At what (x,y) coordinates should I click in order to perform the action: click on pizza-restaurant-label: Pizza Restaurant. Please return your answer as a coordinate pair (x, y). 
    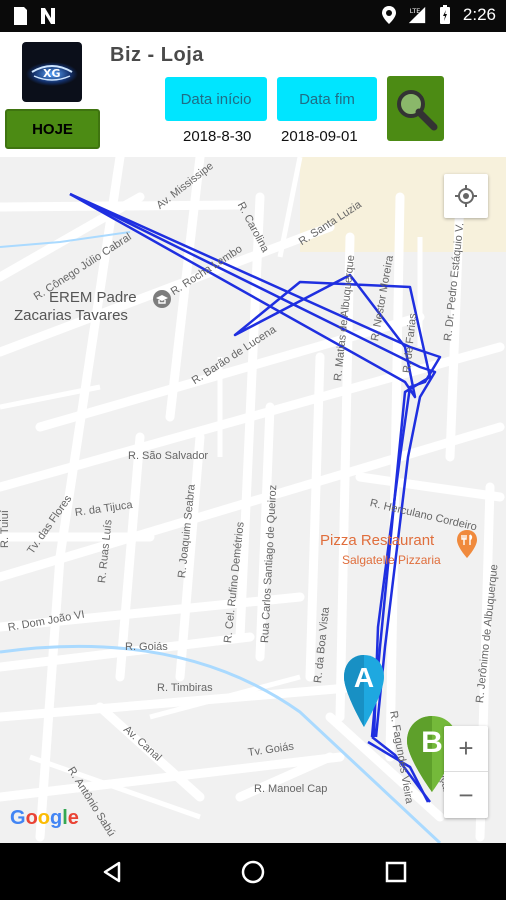
    Looking at the image, I should click on (377, 540).